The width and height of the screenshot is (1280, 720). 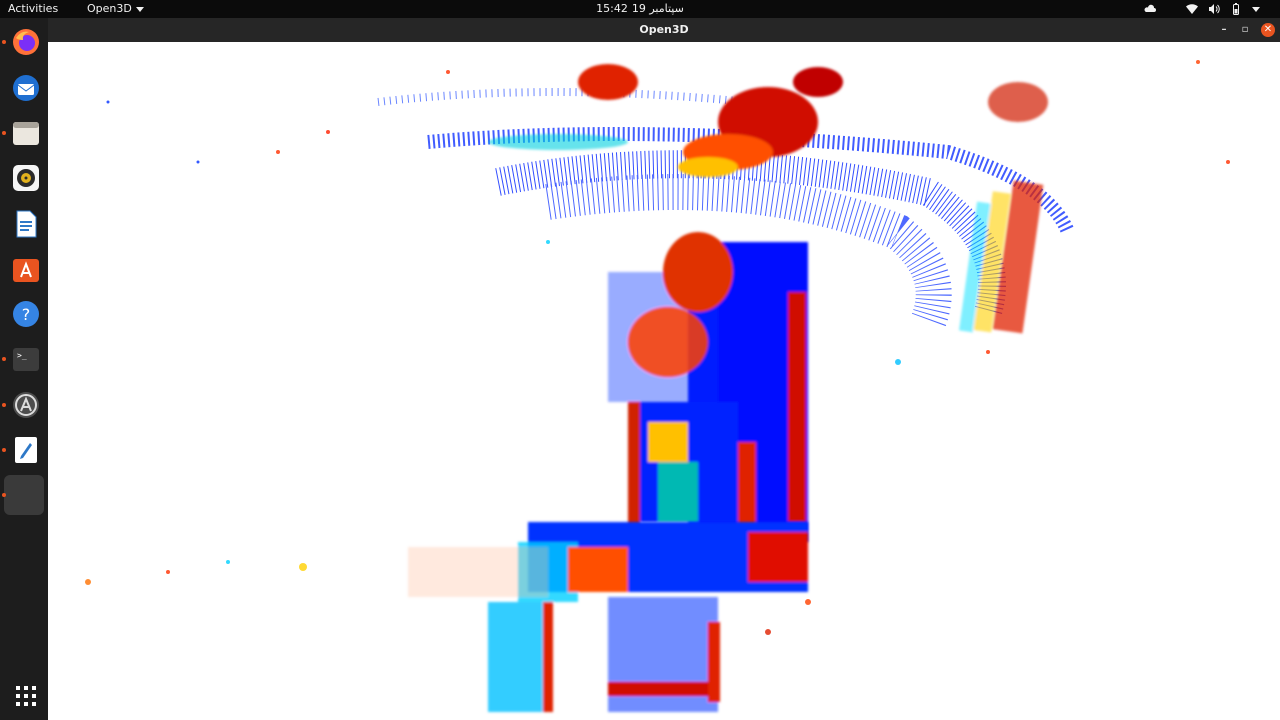 I want to click on mail-icon, so click(x=26, y=88).